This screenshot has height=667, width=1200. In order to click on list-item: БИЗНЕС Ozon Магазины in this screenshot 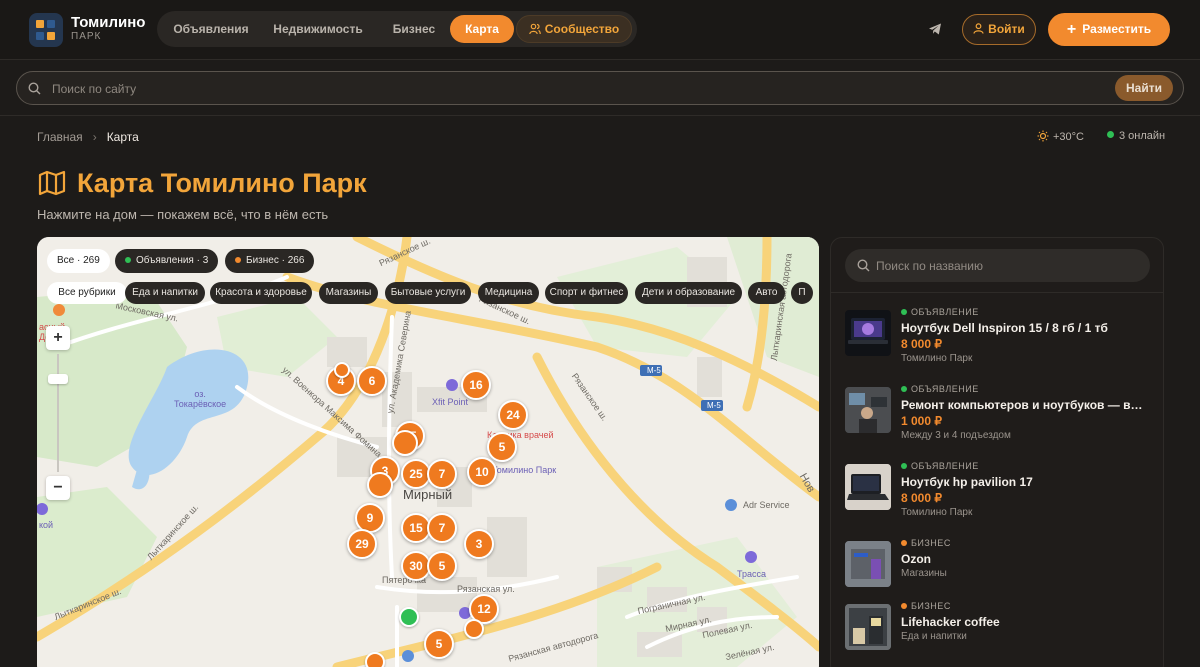, I will do `click(1000, 573)`.